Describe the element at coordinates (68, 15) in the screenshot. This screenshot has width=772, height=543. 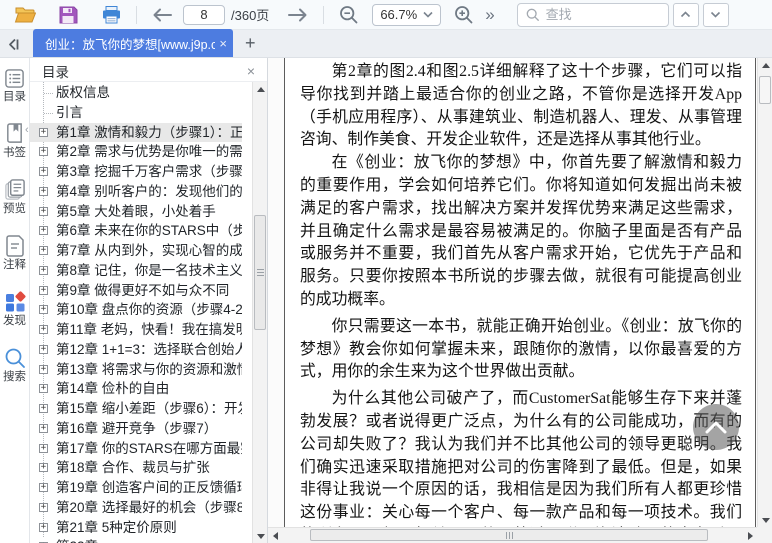
I see `save-button` at that location.